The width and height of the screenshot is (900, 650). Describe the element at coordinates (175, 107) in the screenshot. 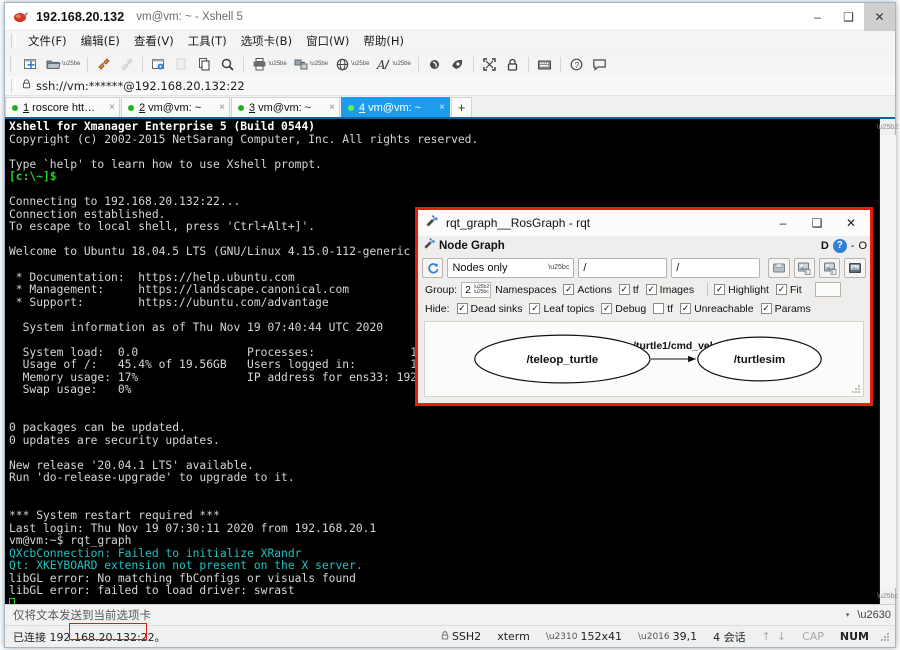

I see `tab-2: 2 vm@vm: ~ ×` at that location.